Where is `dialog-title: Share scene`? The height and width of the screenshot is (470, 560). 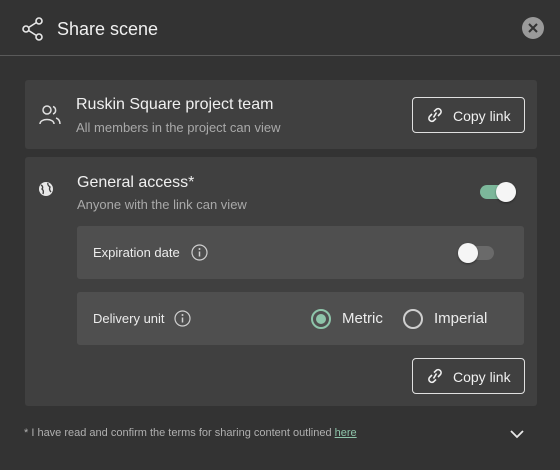 dialog-title: Share scene is located at coordinates (108, 29).